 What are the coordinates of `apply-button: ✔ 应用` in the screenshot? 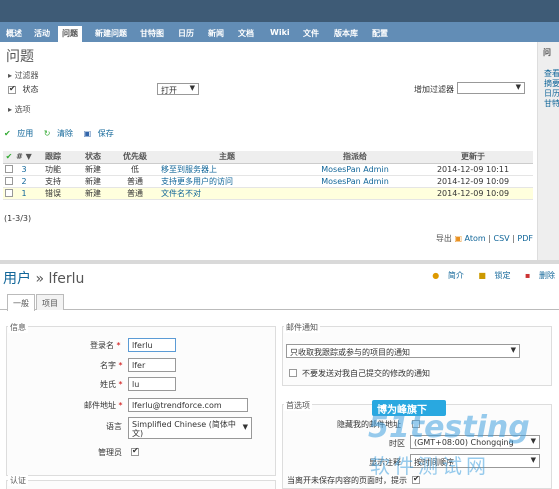 It's located at (20, 133).